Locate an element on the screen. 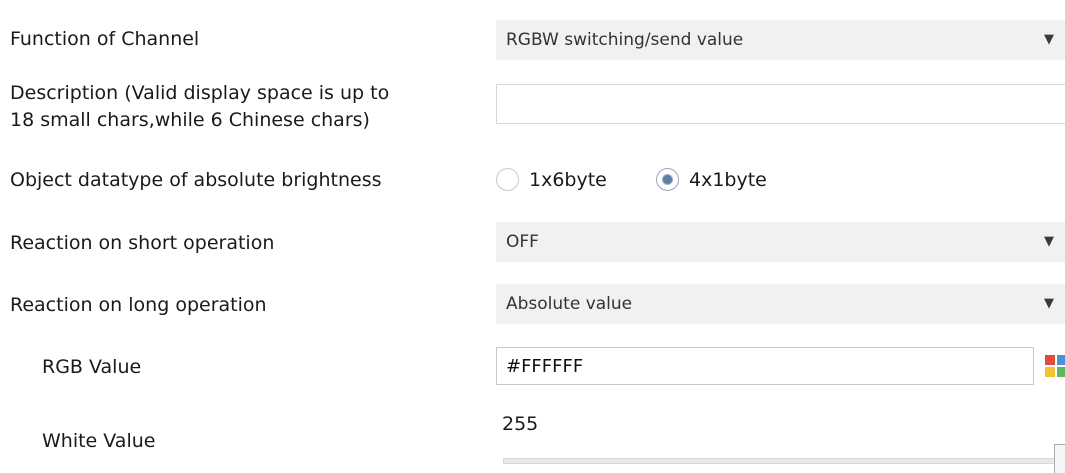  white-value-label: White Value is located at coordinates (99, 441).